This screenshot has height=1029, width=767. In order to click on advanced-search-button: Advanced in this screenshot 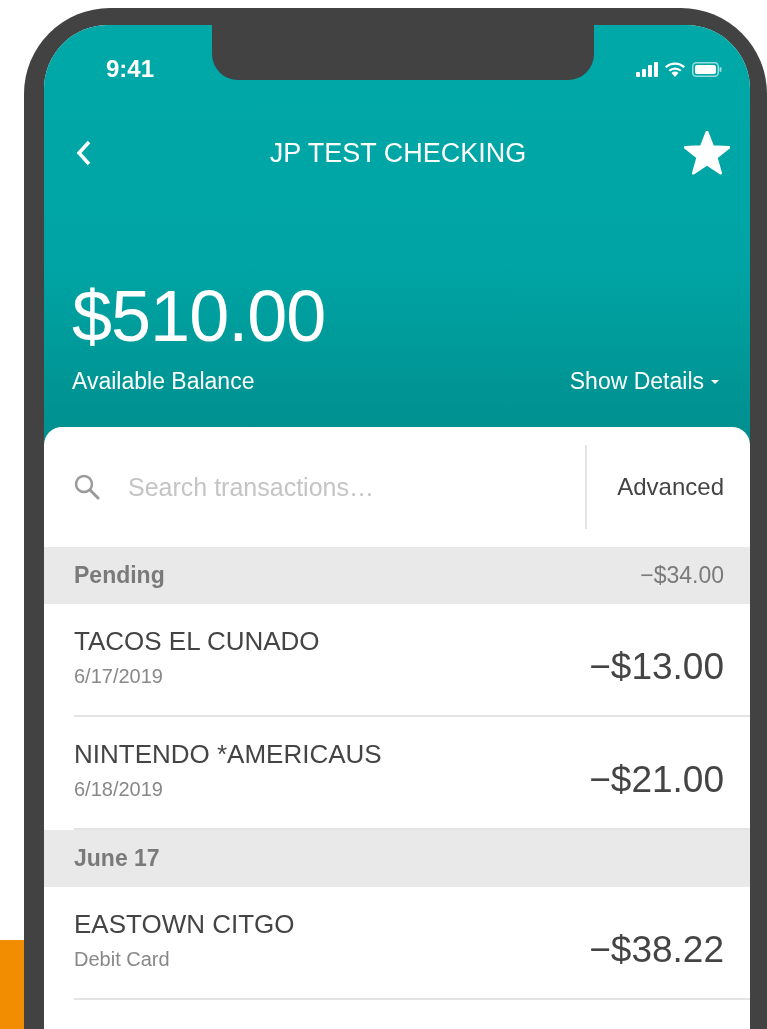, I will do `click(668, 487)`.